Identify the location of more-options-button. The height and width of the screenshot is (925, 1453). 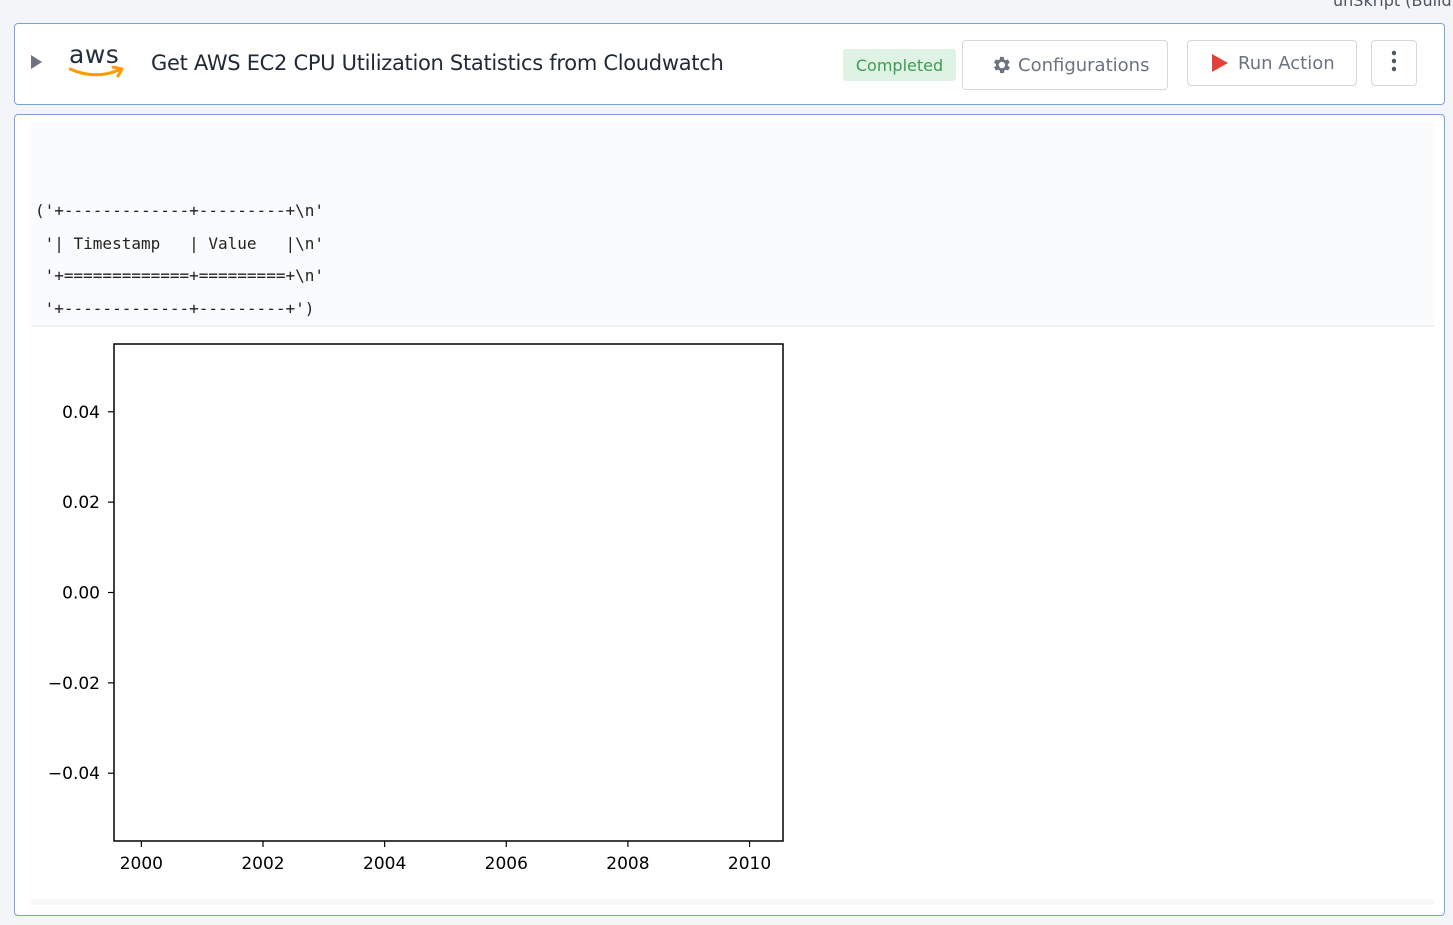
(1394, 63).